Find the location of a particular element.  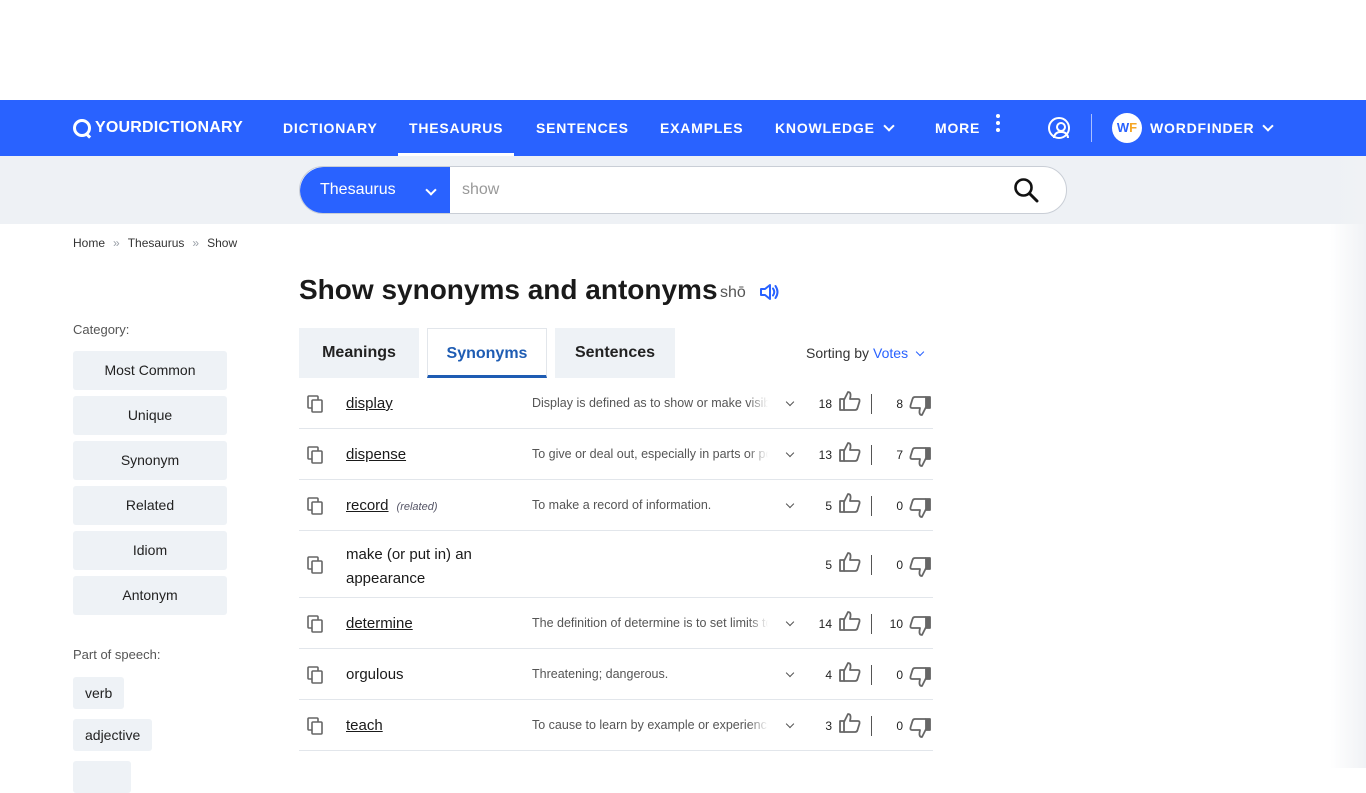

synonym-word-text: teach is located at coordinates (364, 725).